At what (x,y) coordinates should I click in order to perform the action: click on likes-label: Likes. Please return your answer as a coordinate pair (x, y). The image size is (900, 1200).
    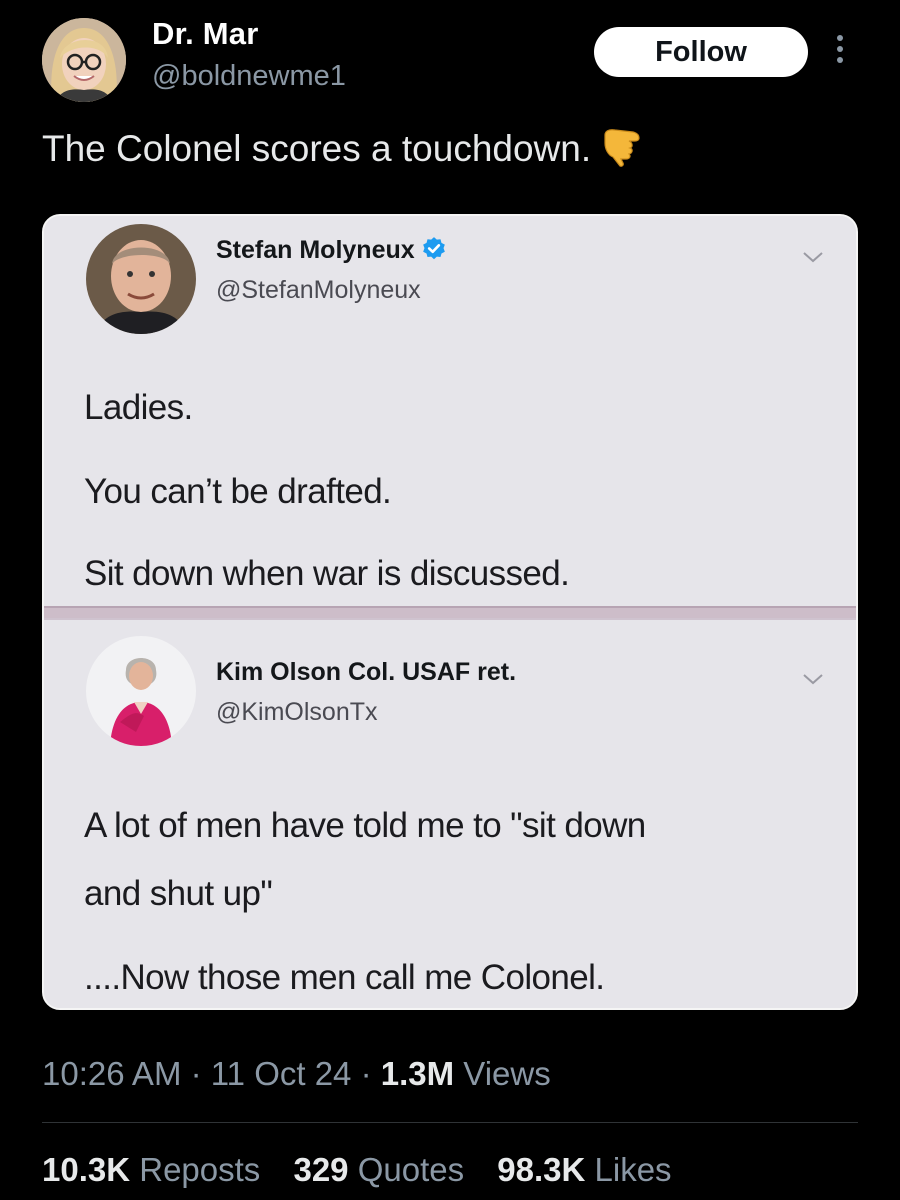
    Looking at the image, I should click on (628, 1169).